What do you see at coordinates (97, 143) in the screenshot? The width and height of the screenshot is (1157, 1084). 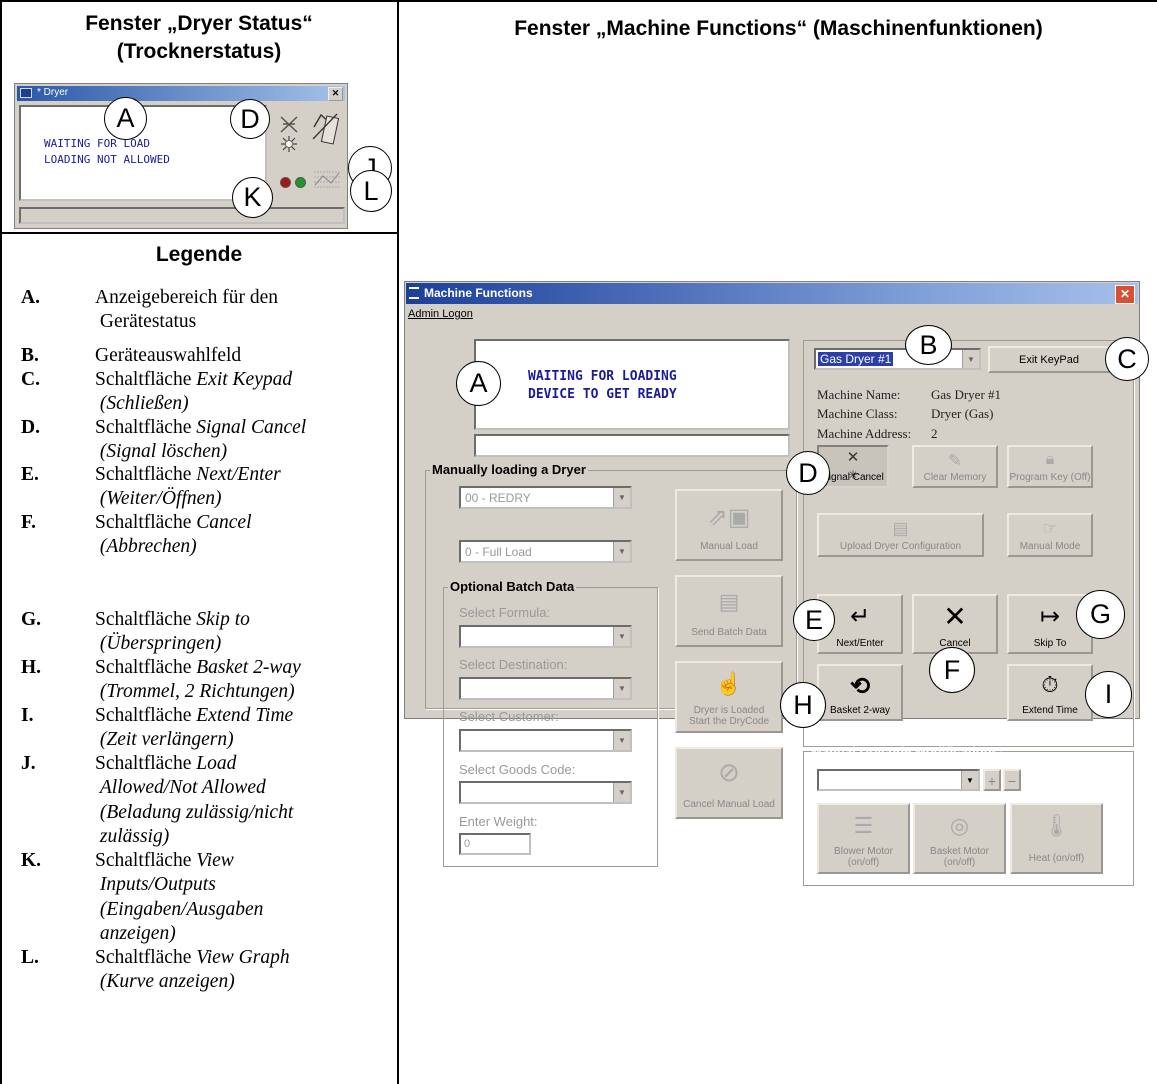 I see `dryer-status-line-1: WAITING FOR LOAD` at bounding box center [97, 143].